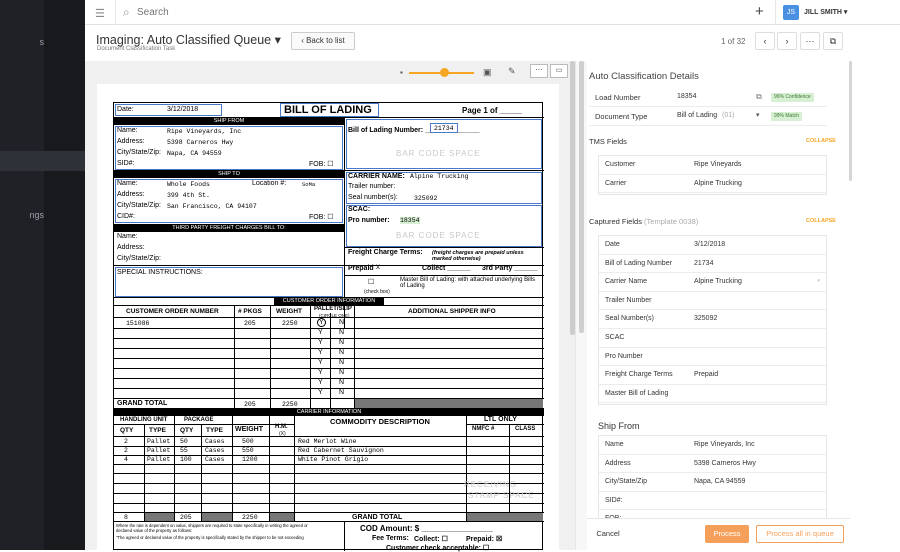 Image resolution: width=900 pixels, height=552 pixels. I want to click on menu-icon: ☰, so click(100, 13).